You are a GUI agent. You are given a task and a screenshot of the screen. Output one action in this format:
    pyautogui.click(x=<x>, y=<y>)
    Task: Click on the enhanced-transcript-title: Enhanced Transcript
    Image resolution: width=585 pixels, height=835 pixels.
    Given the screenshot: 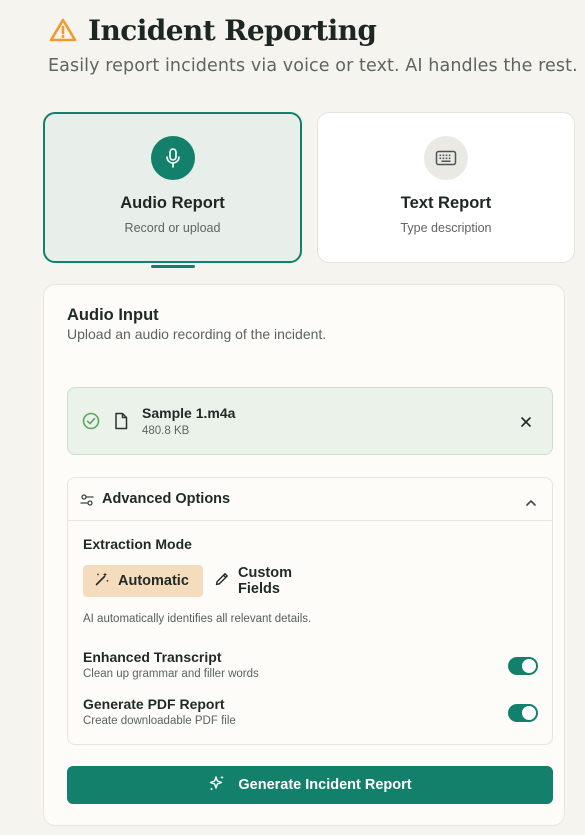 What is the action you would take?
    pyautogui.click(x=152, y=657)
    